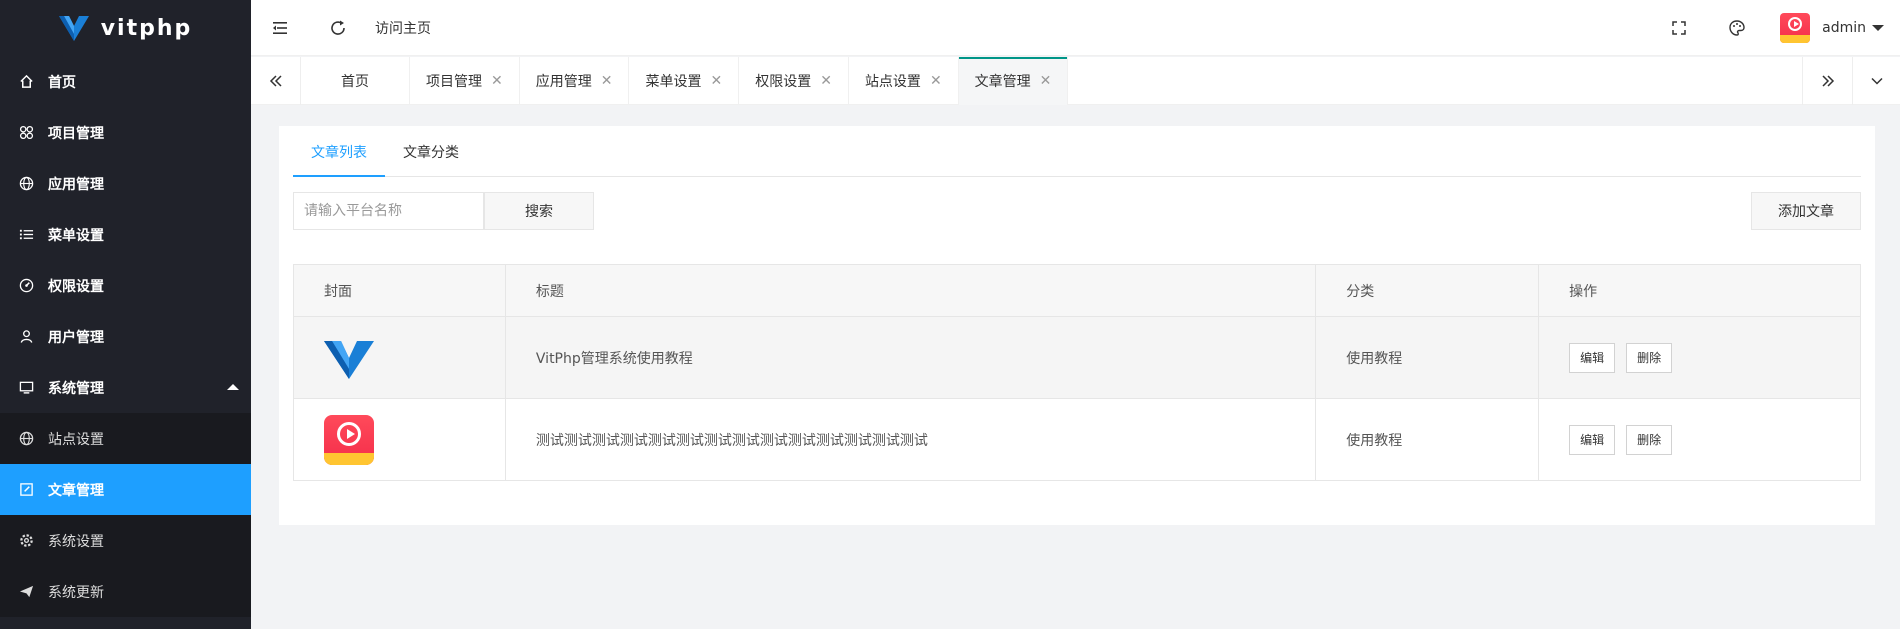 Image resolution: width=1900 pixels, height=629 pixels. Describe the element at coordinates (125, 132) in the screenshot. I see `sidebar-item-projects: 项目管理` at that location.